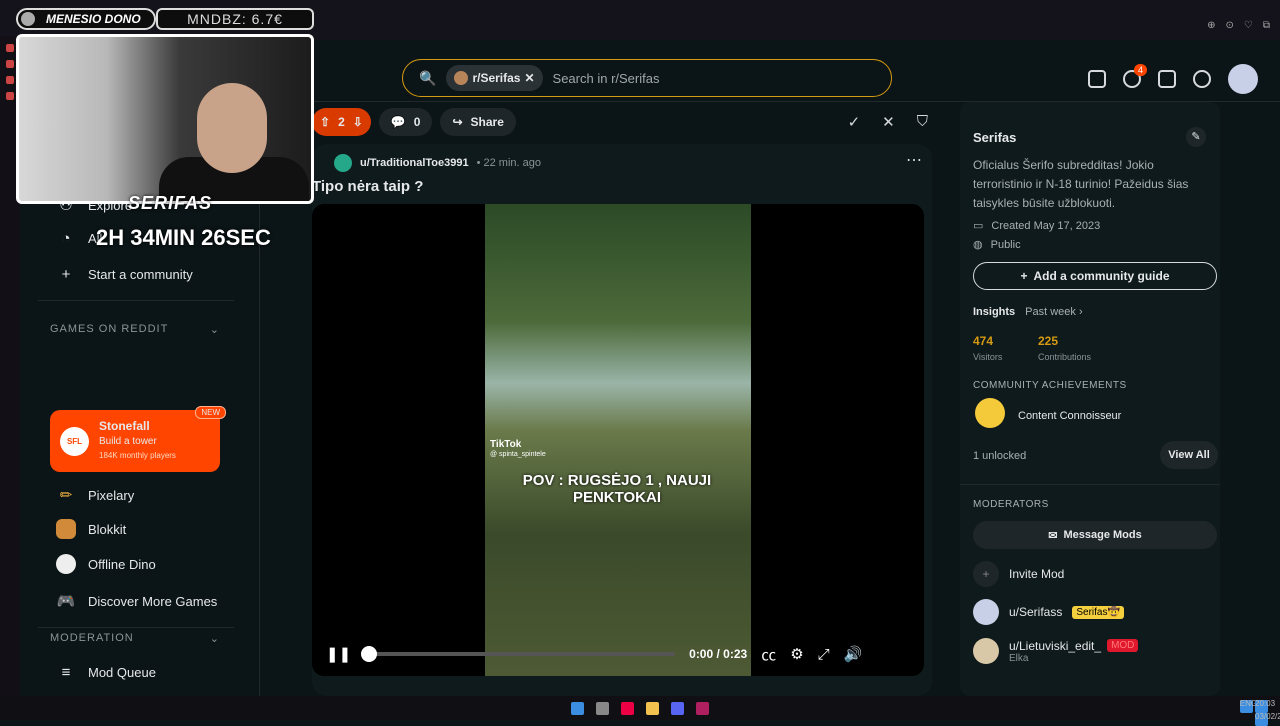 The height and width of the screenshot is (726, 1280). Describe the element at coordinates (414, 163) in the screenshot. I see `author-name: u/TraditionalToe3991` at that location.